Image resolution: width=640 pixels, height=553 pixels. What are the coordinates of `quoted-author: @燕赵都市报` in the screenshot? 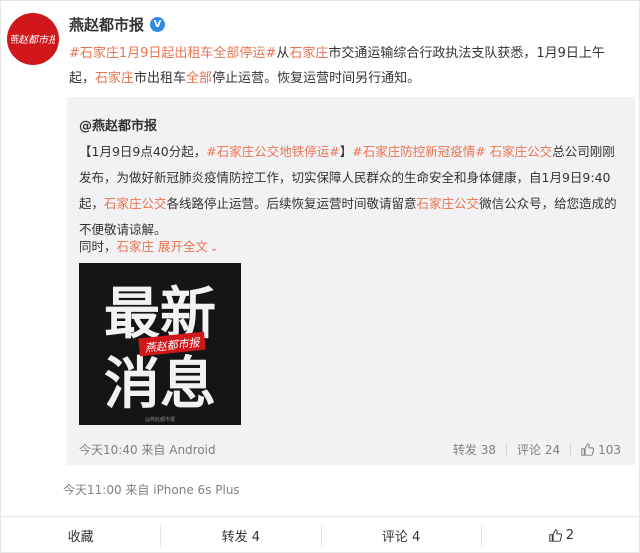 It's located at (118, 124).